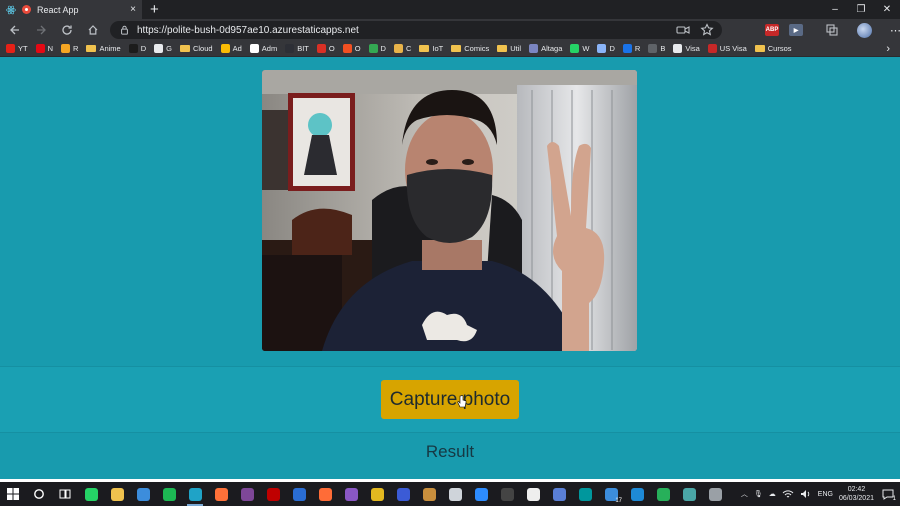 The image size is (900, 506). I want to click on inkscape-icon, so click(533, 494).